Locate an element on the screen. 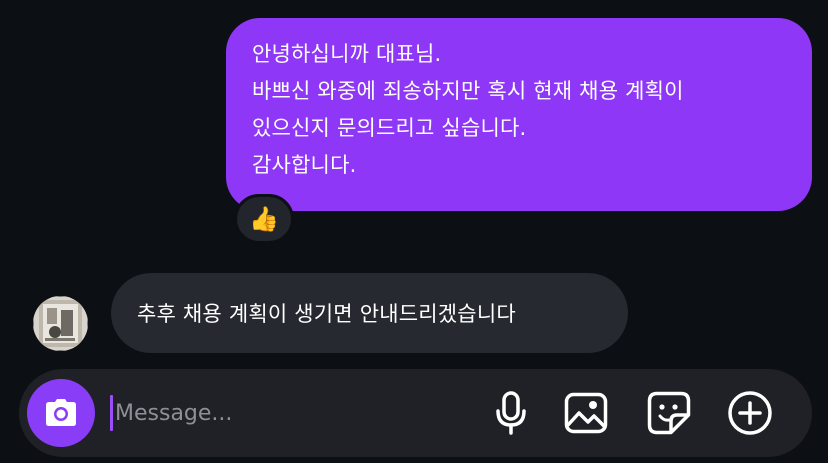 This screenshot has width=828, height=463. thumbs-up-icon: 👍 is located at coordinates (264, 219).